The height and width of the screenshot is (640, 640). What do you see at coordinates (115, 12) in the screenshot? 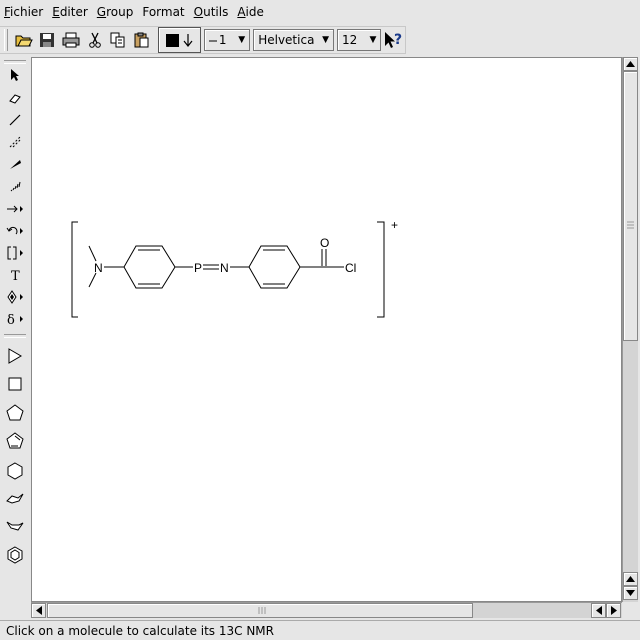
I see `menu-group: Group` at bounding box center [115, 12].